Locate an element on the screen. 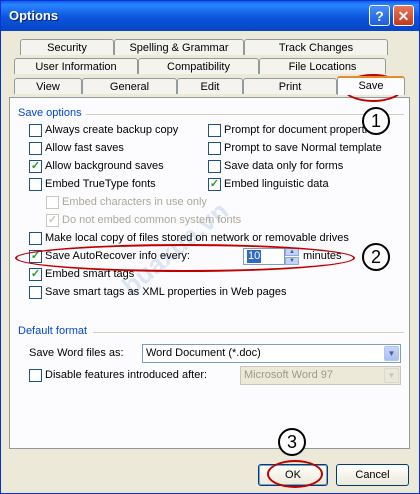 This screenshot has height=494, width=420. embed-truetype-checkbox is located at coordinates (35, 184).